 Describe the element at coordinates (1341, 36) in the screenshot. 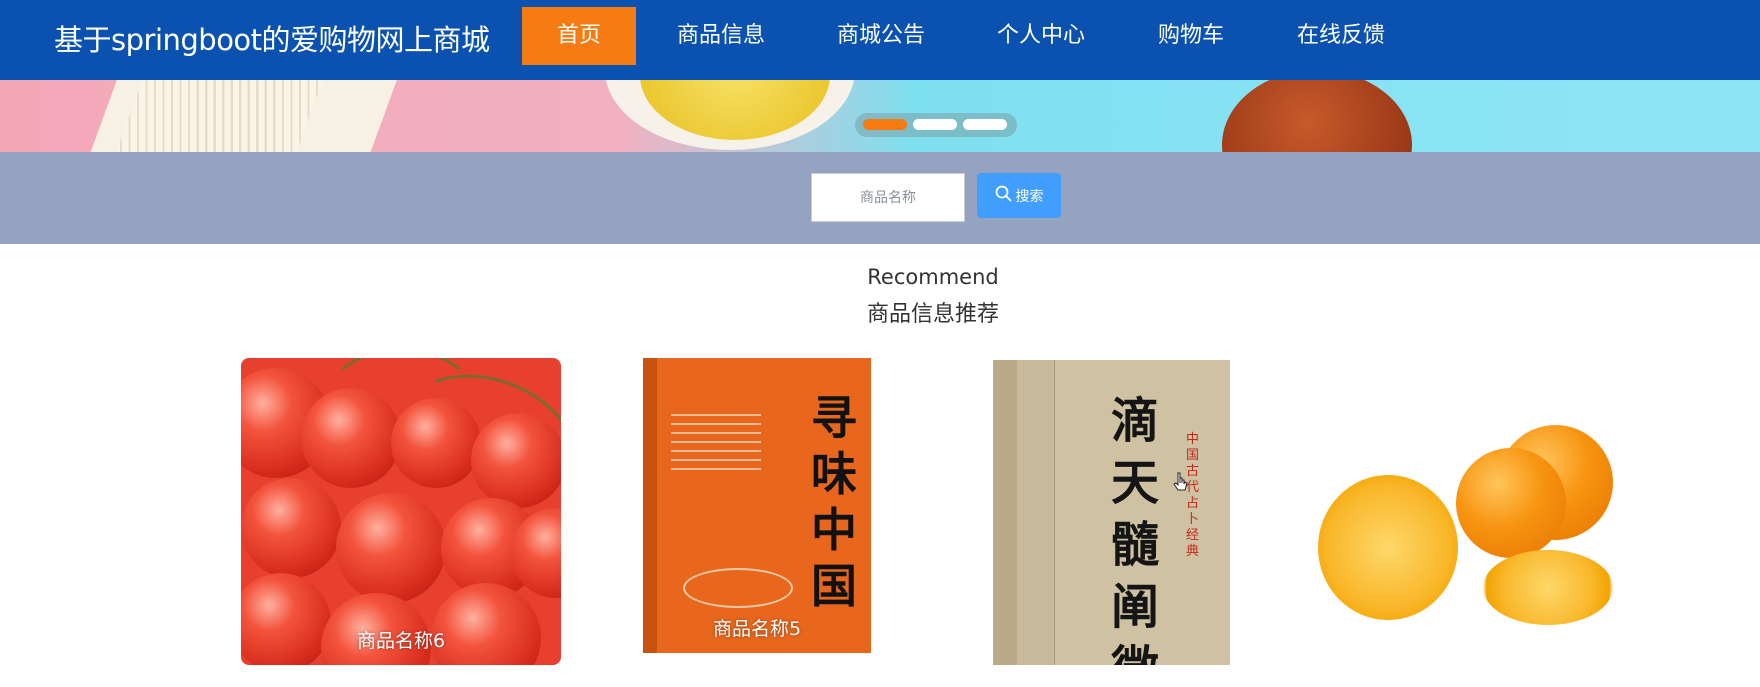

I see `nav-item-feedback: 在线反馈` at that location.